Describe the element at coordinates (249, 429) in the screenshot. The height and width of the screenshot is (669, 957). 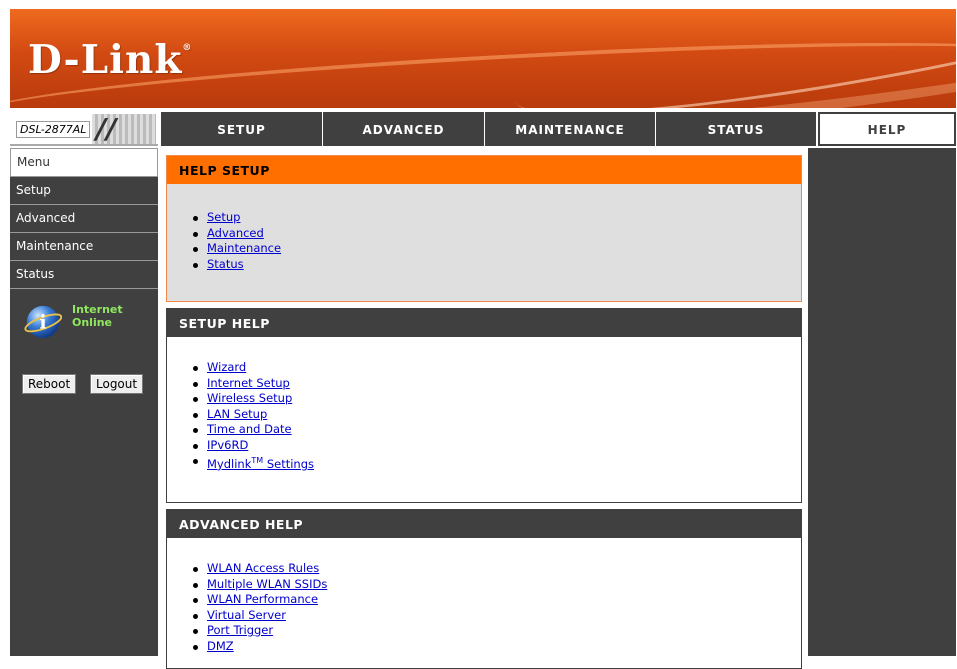
I see `link-time-and-date: Time and Date` at that location.